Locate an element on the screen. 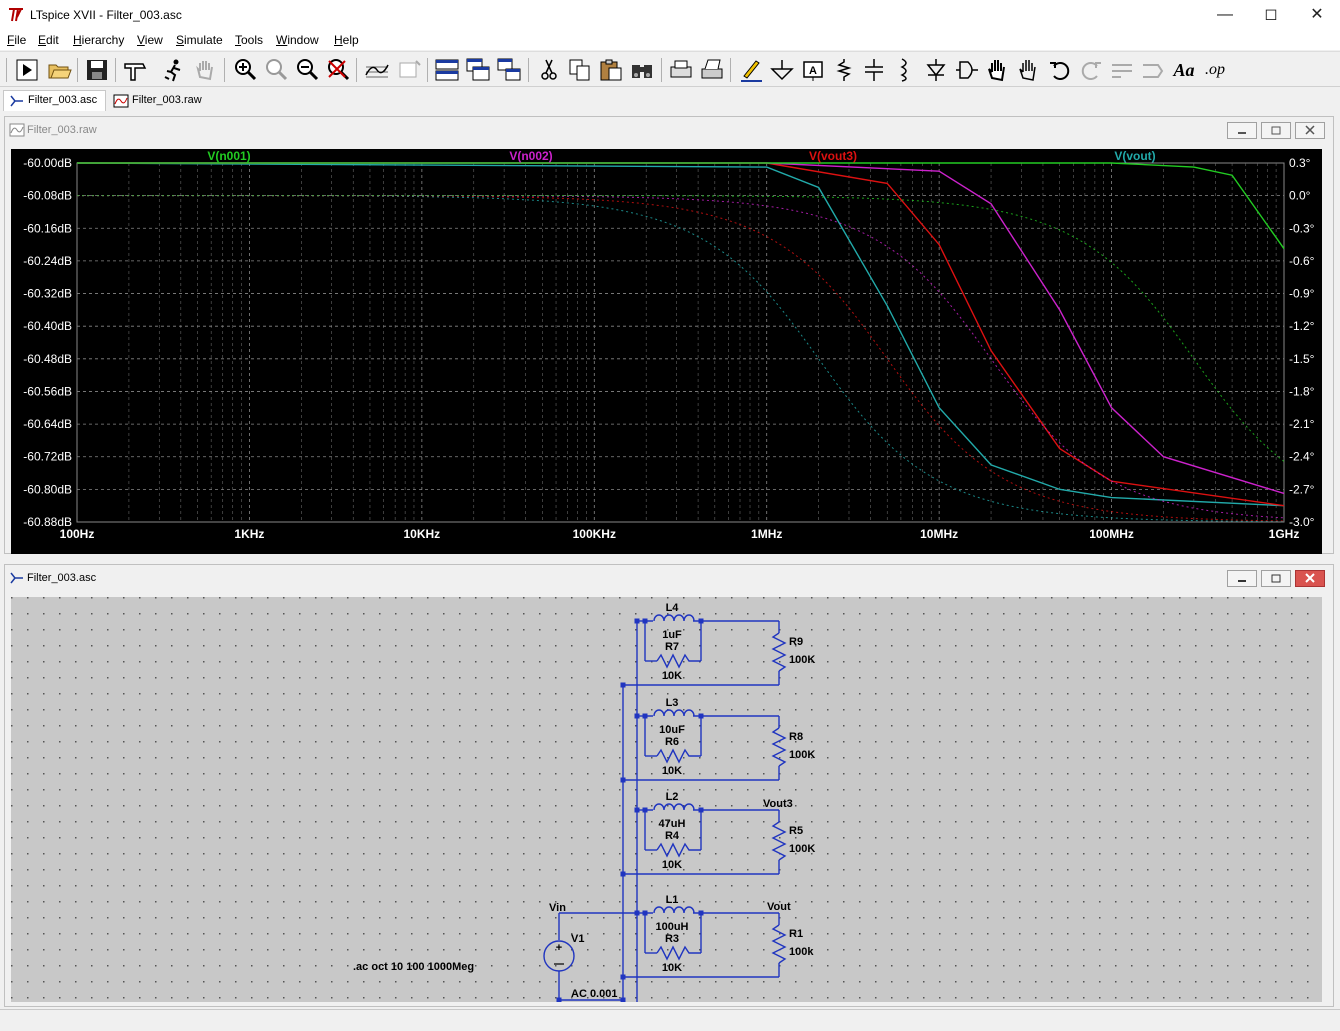  minimize-button: — is located at coordinates (1225, 15).